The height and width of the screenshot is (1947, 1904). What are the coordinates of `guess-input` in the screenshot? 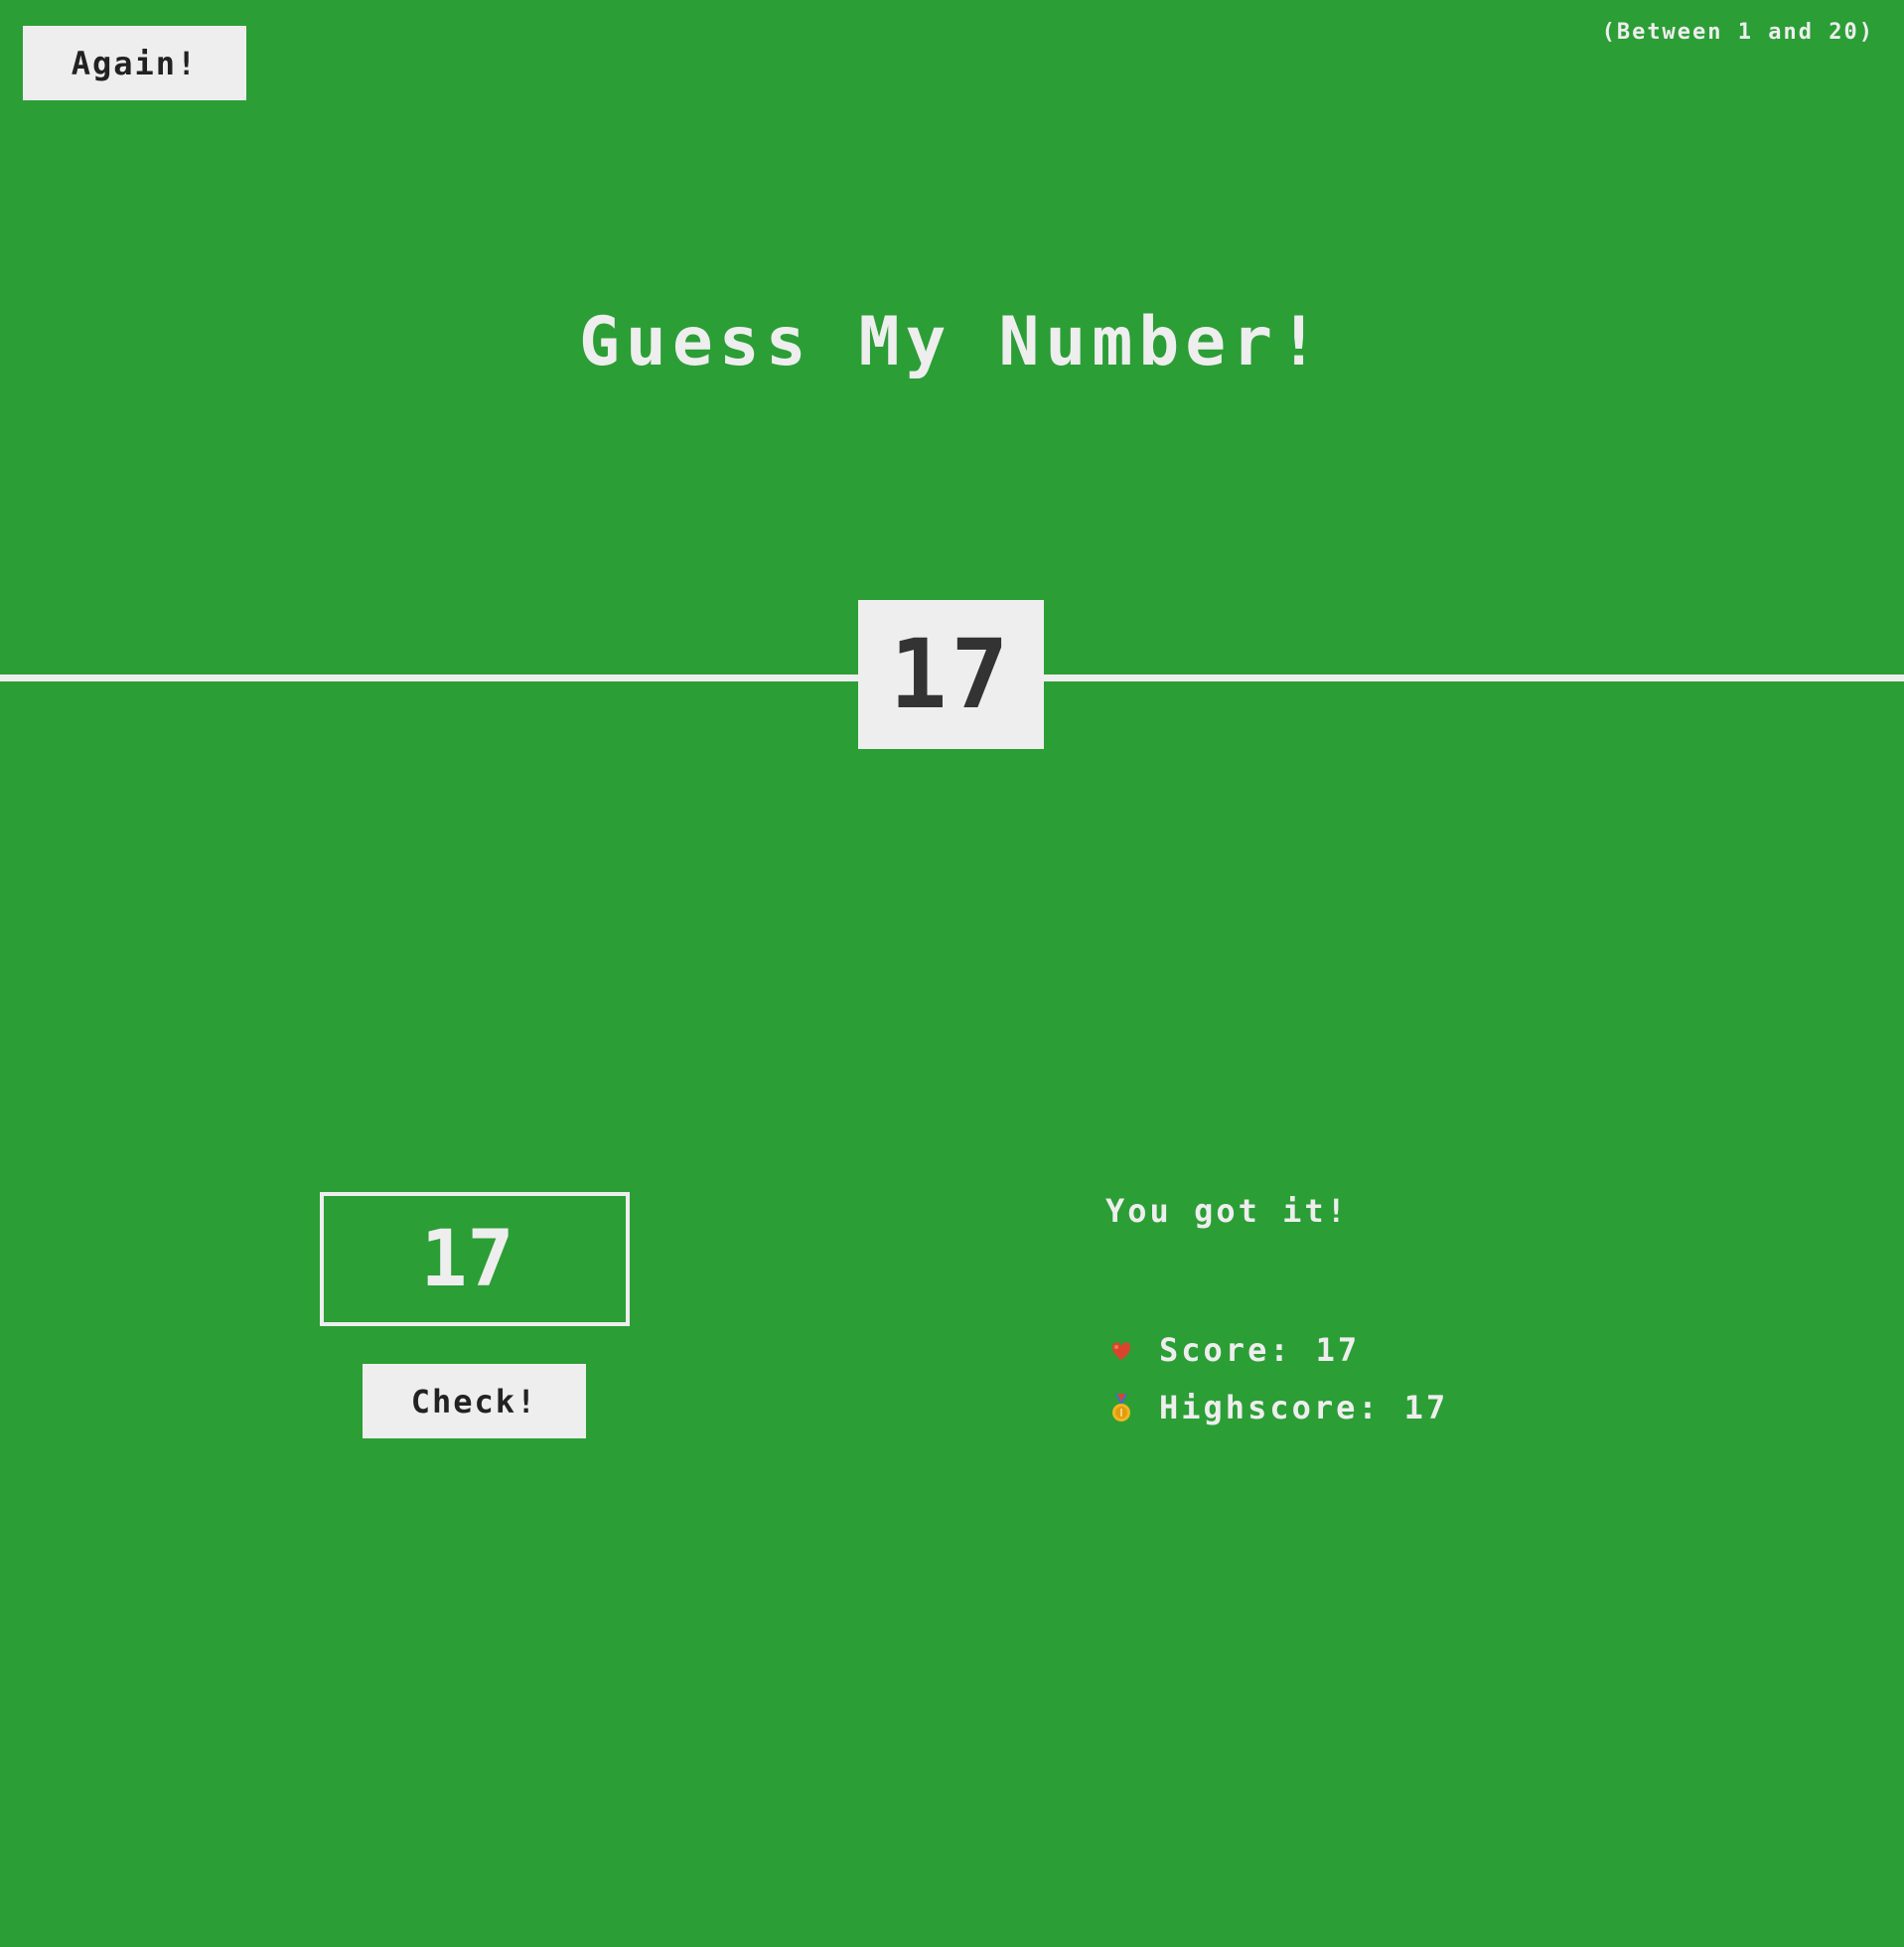 It's located at (475, 1259).